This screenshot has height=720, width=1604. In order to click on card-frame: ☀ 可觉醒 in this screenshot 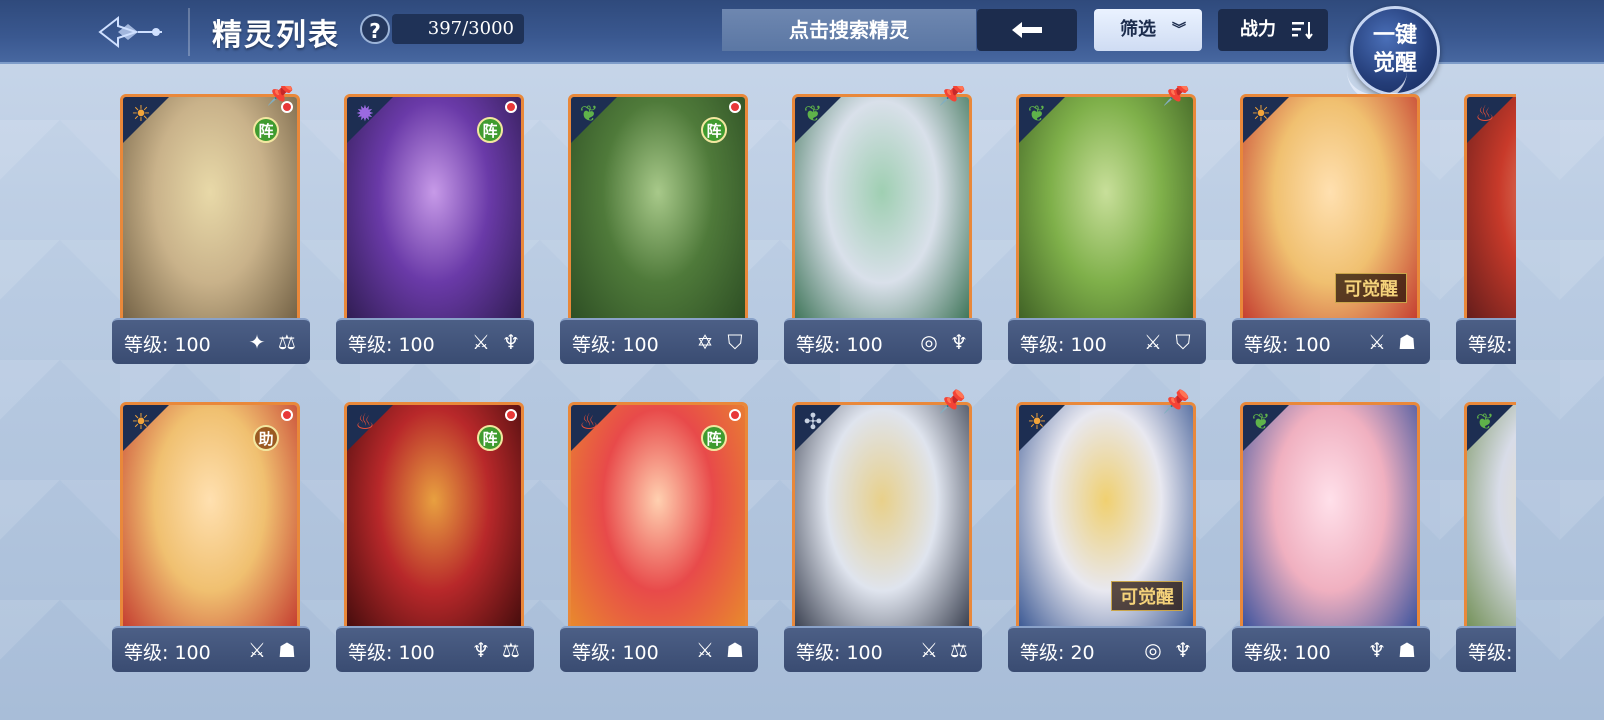, I will do `click(1330, 216)`.